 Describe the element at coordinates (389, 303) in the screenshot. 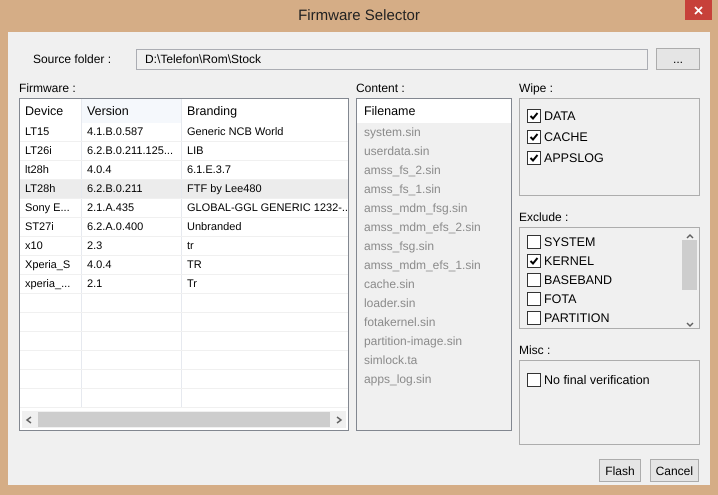

I see `file-item: loader.sin` at that location.